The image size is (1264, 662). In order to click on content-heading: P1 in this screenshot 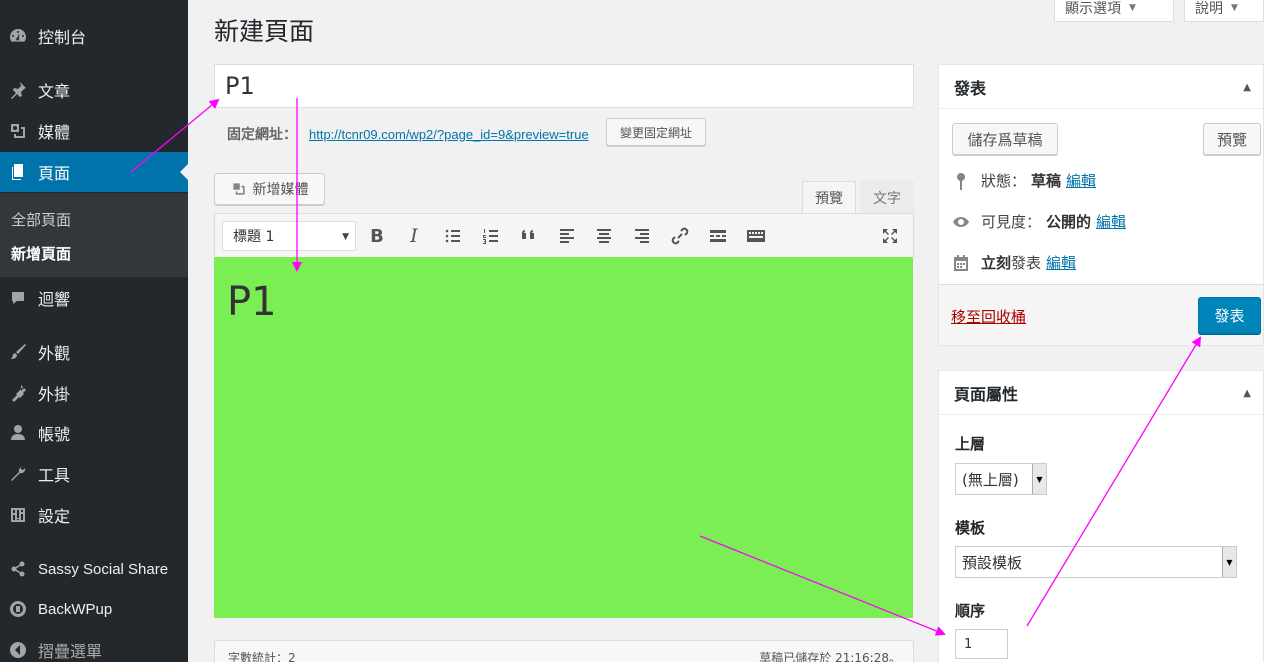, I will do `click(252, 302)`.